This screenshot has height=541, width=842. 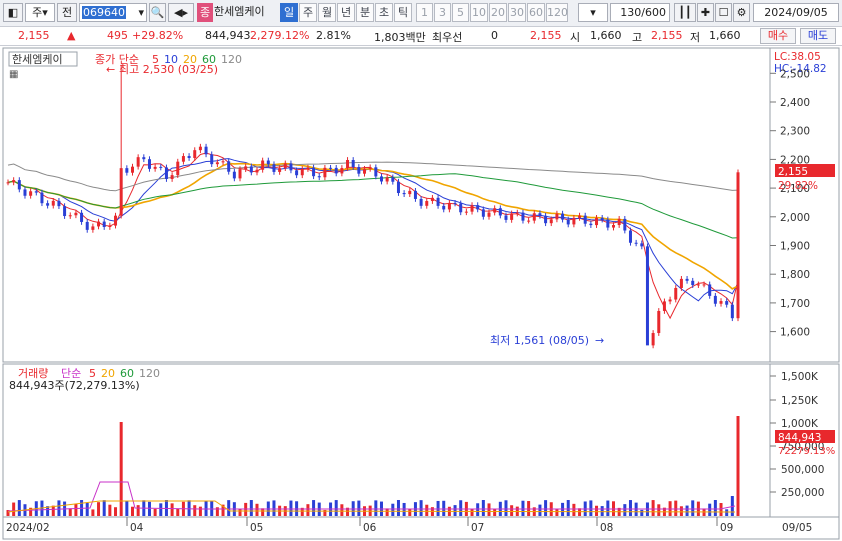 I want to click on open-price: 1,660, so click(x=606, y=35).